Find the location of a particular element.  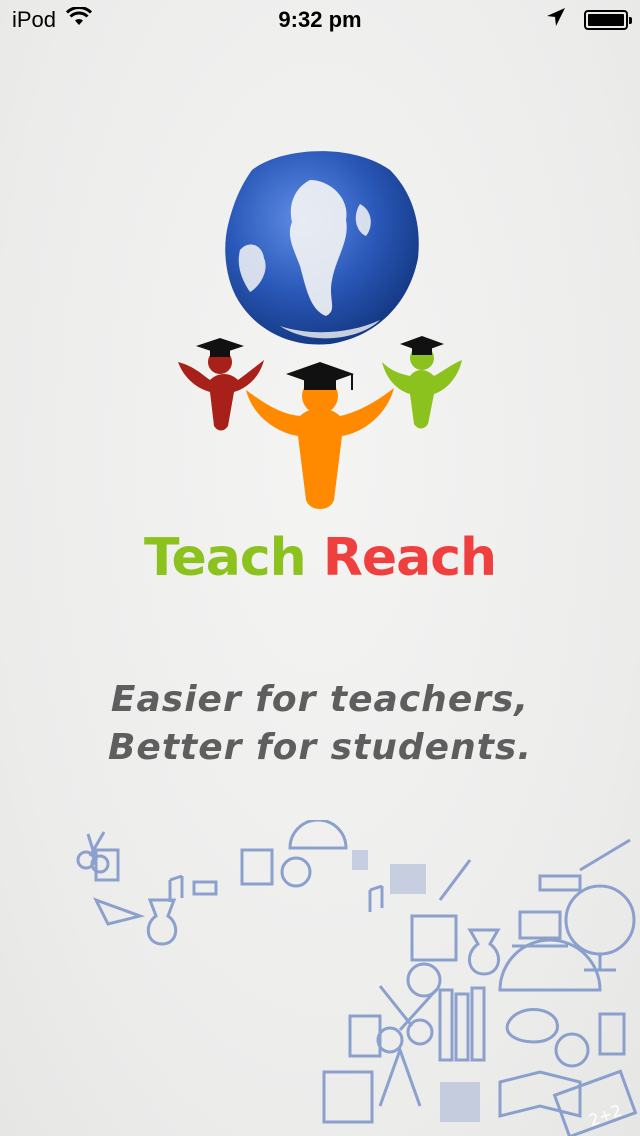

compass-icon is located at coordinates (400, 1076).